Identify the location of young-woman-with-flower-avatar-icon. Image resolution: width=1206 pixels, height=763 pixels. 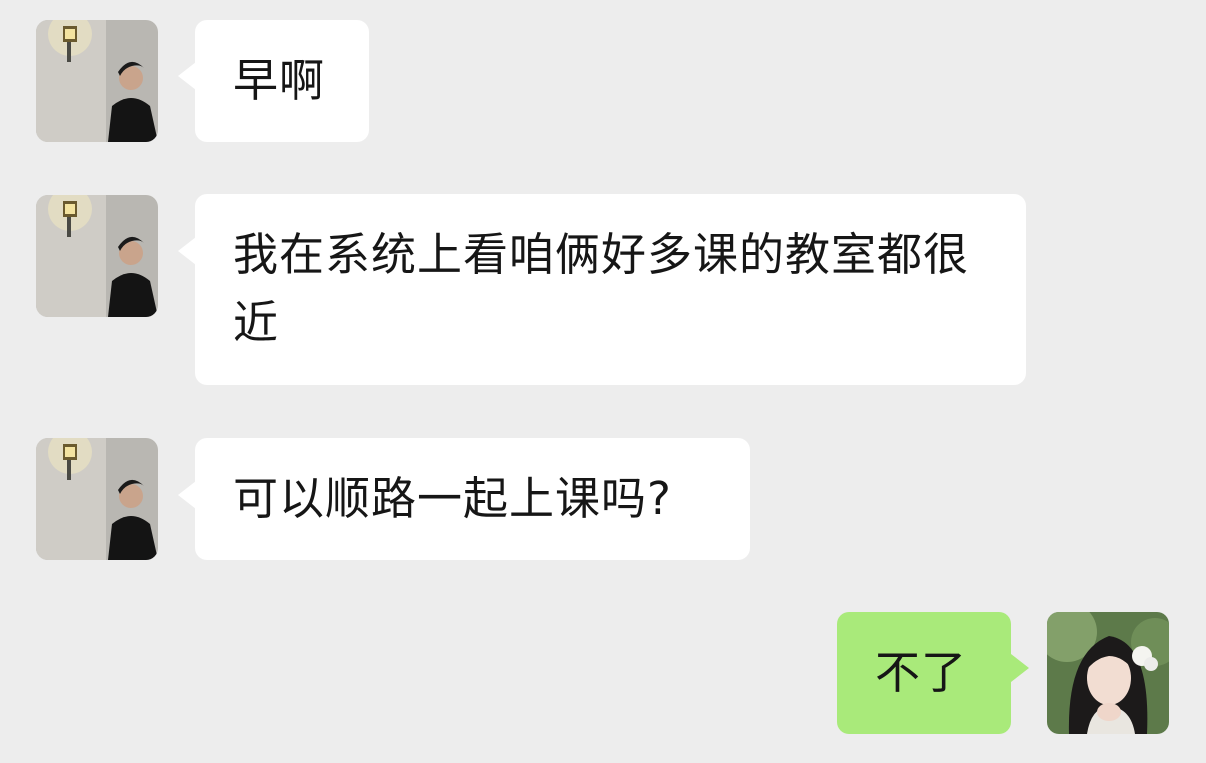
(1108, 673).